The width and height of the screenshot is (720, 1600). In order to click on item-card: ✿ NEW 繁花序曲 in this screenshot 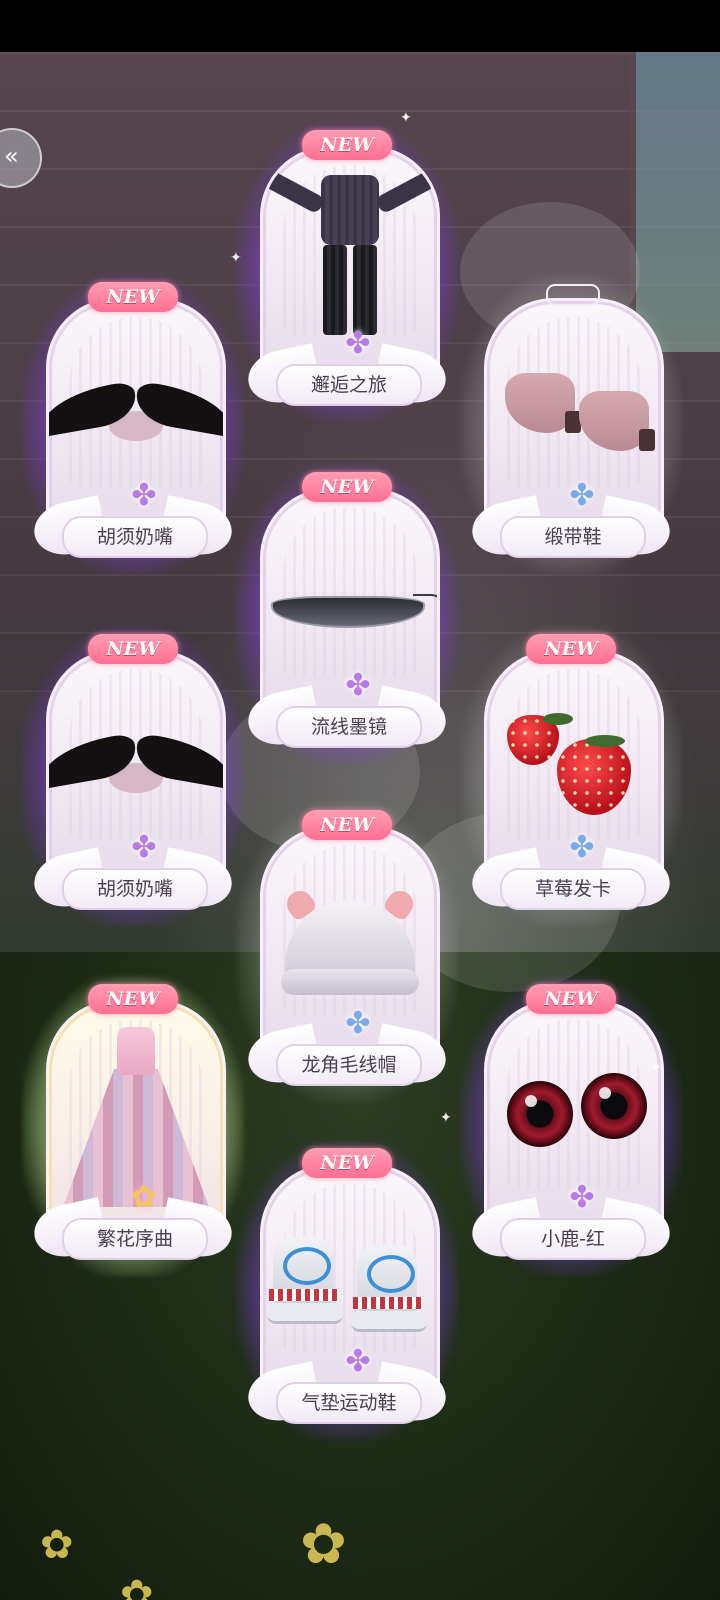, I will do `click(133, 1129)`.